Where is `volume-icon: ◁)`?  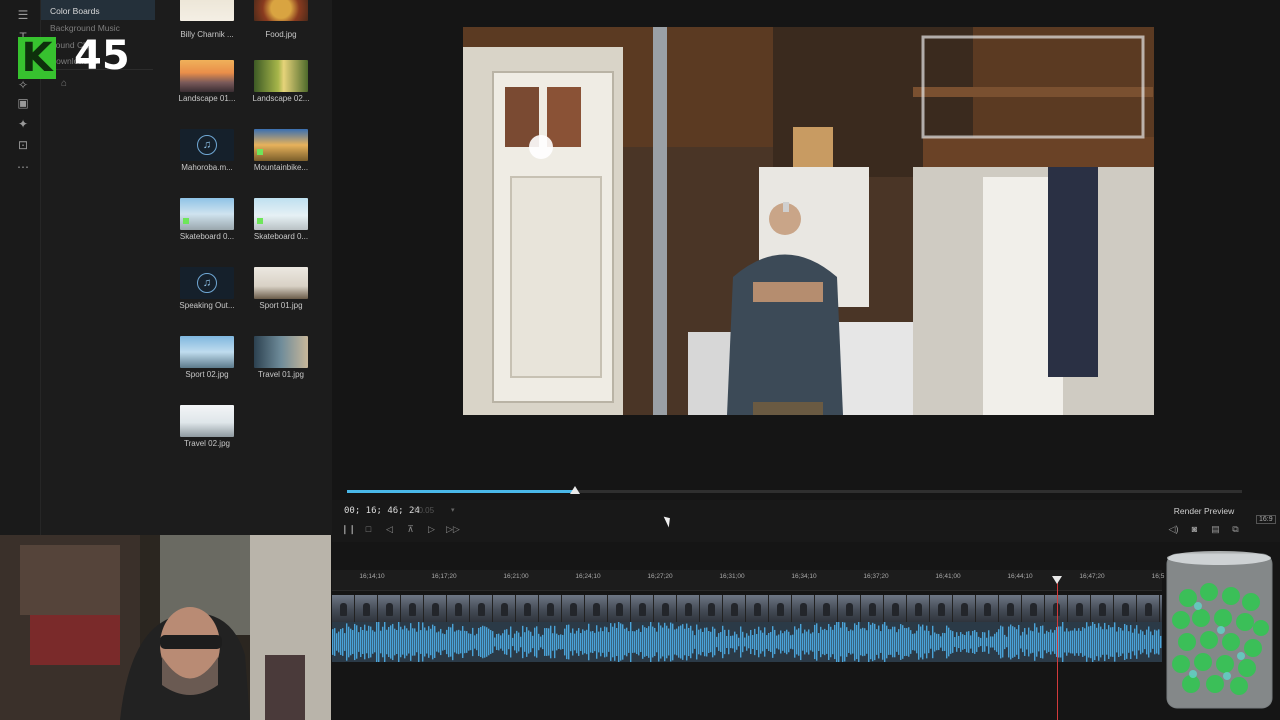
volume-icon: ◁) is located at coordinates (1173, 529).